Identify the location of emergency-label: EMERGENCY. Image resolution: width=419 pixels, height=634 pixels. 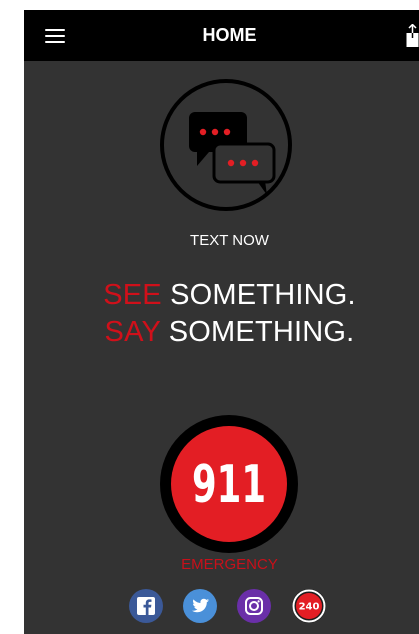
(229, 564).